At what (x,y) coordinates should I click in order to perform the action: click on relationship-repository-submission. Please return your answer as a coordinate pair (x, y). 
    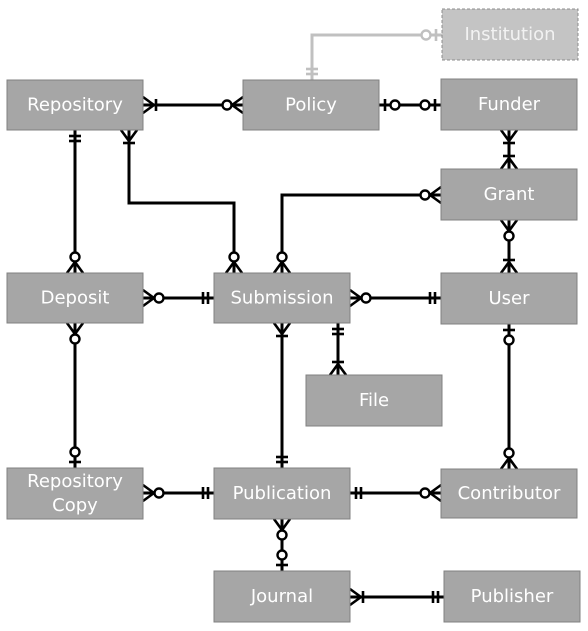
    Looking at the image, I should click on (181, 201).